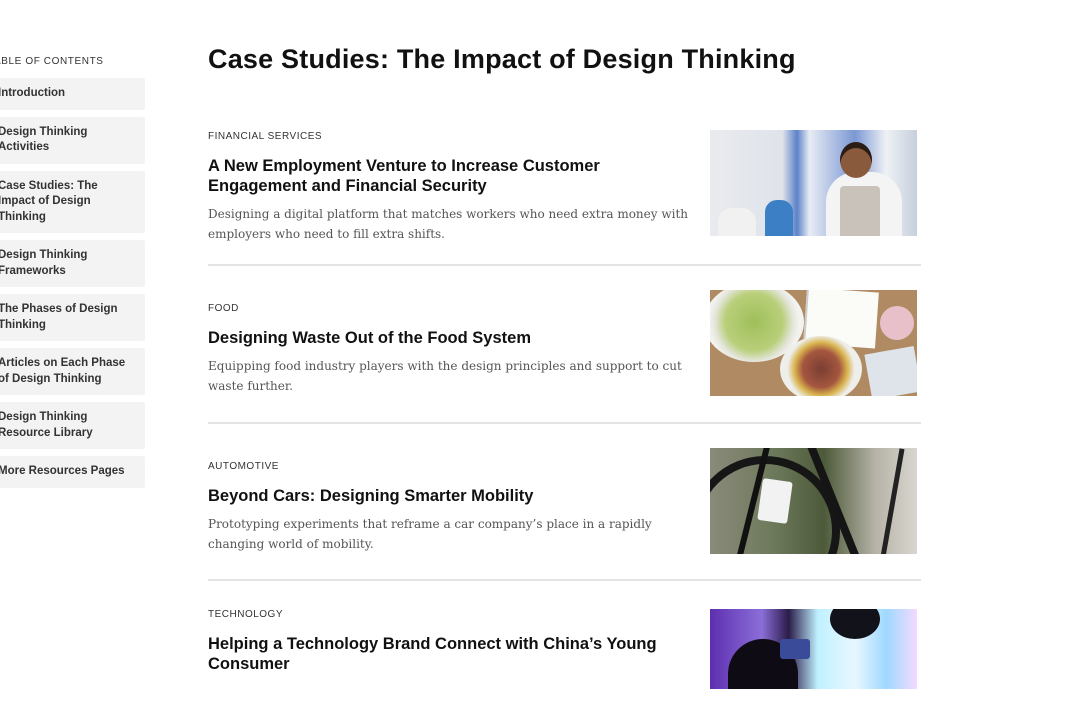  What do you see at coordinates (450, 496) in the screenshot?
I see `case-title-link: Beyond Cars: Designing Smarter Mobility` at bounding box center [450, 496].